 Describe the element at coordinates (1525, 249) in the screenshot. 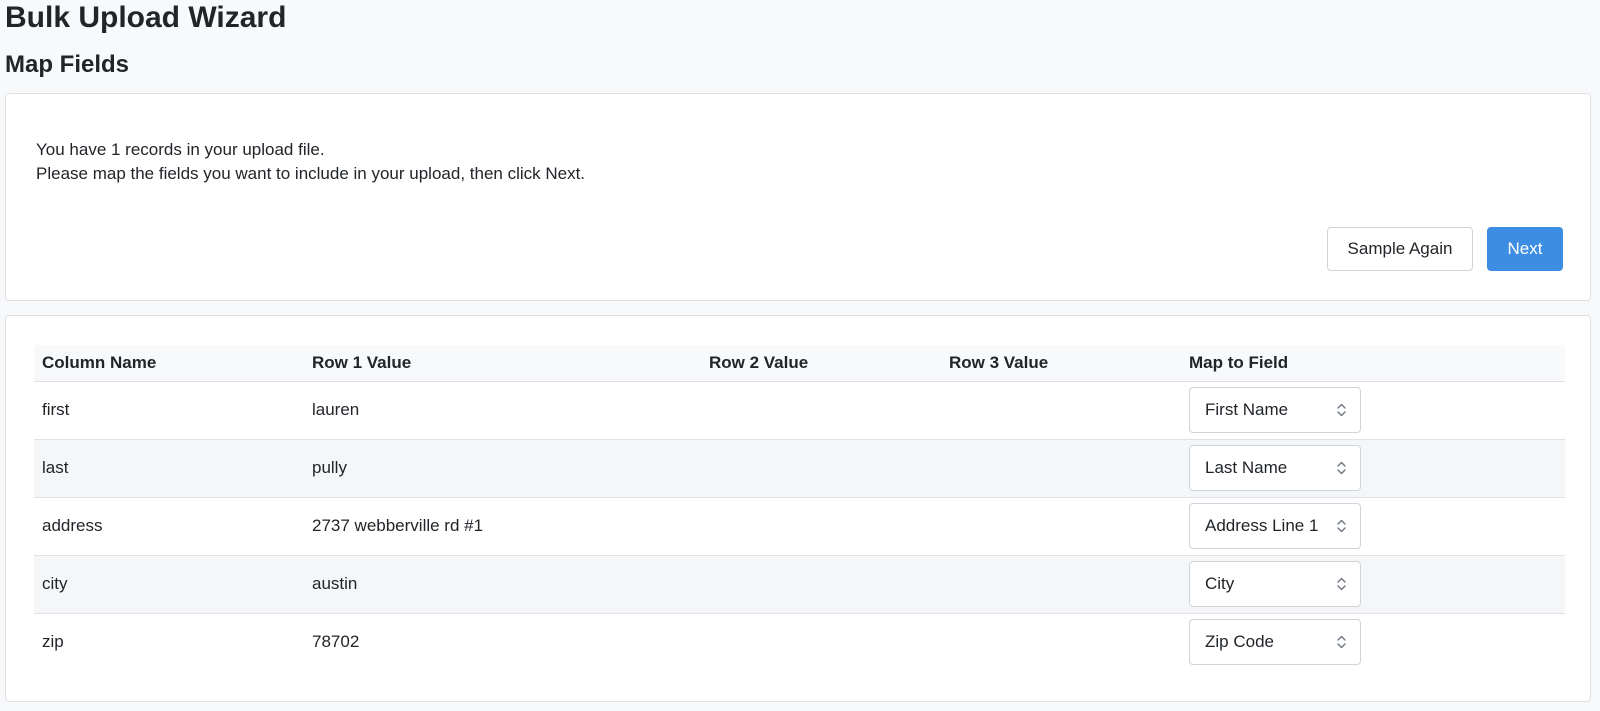

I see `next-button: Next` at that location.